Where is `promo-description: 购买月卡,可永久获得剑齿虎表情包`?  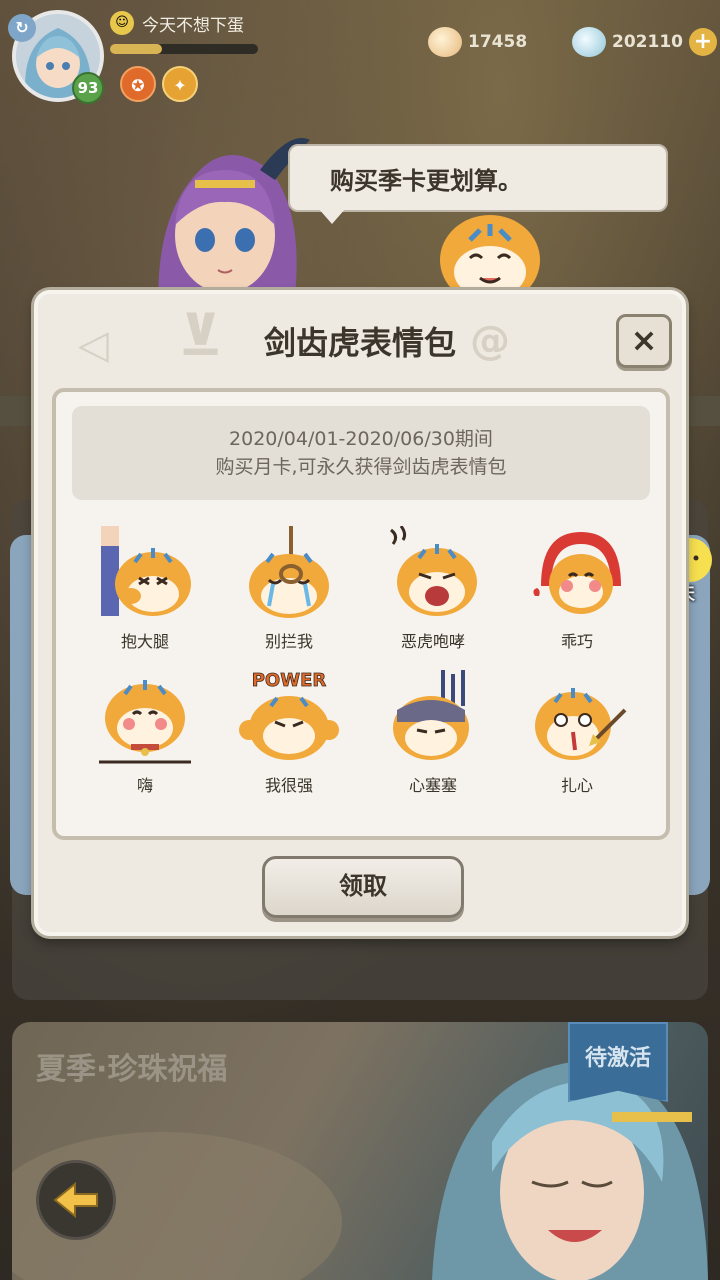 promo-description: 购买月卡,可永久获得剑齿虎表情包 is located at coordinates (361, 467).